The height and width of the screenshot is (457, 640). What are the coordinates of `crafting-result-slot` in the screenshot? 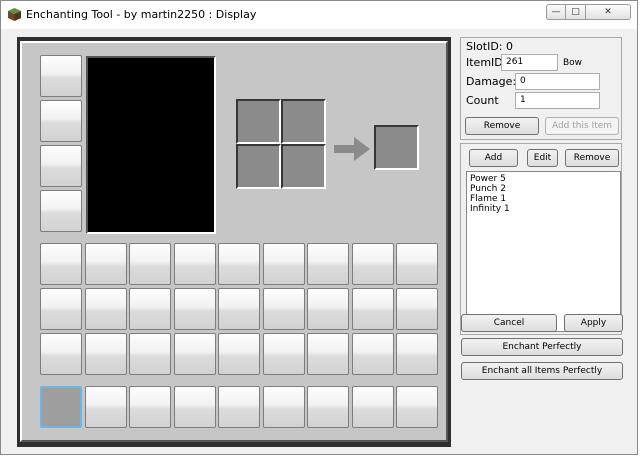 It's located at (396, 147).